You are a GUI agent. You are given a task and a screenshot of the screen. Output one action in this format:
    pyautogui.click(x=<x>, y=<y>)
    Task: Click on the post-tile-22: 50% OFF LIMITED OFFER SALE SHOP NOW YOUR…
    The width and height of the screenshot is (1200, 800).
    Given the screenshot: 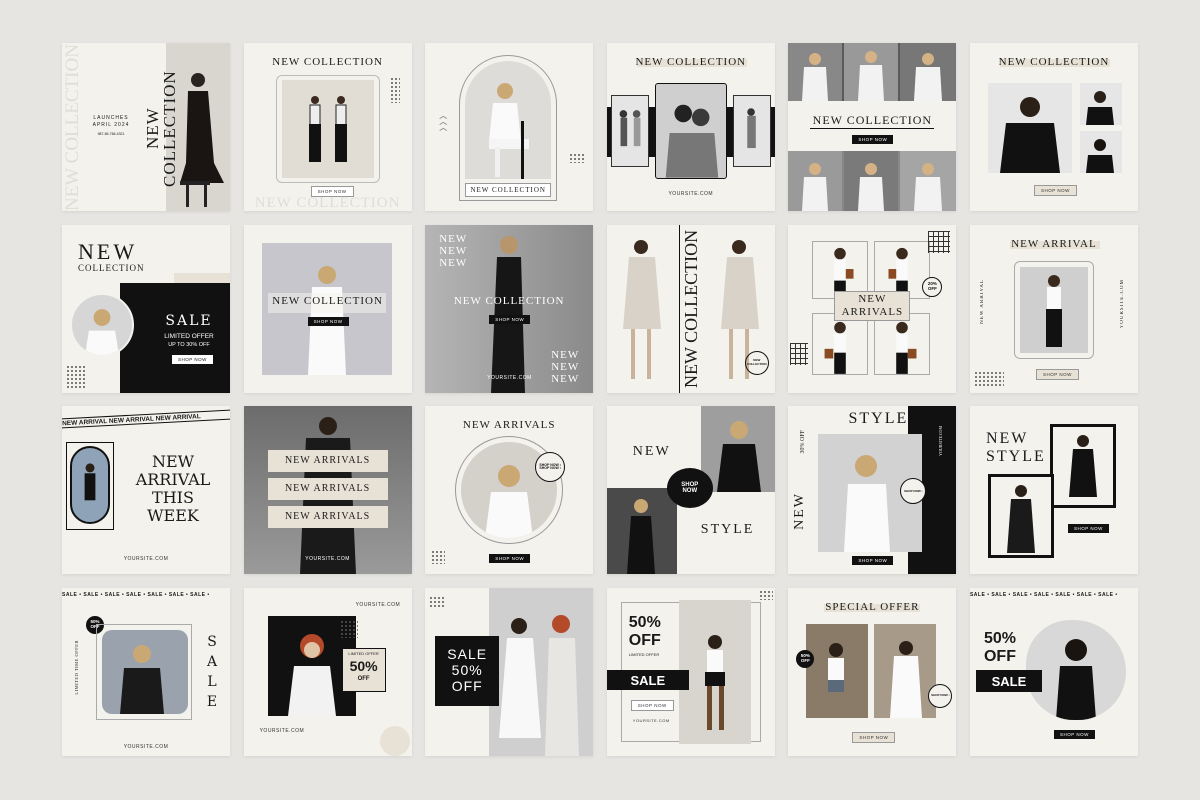 What is the action you would take?
    pyautogui.click(x=690, y=672)
    